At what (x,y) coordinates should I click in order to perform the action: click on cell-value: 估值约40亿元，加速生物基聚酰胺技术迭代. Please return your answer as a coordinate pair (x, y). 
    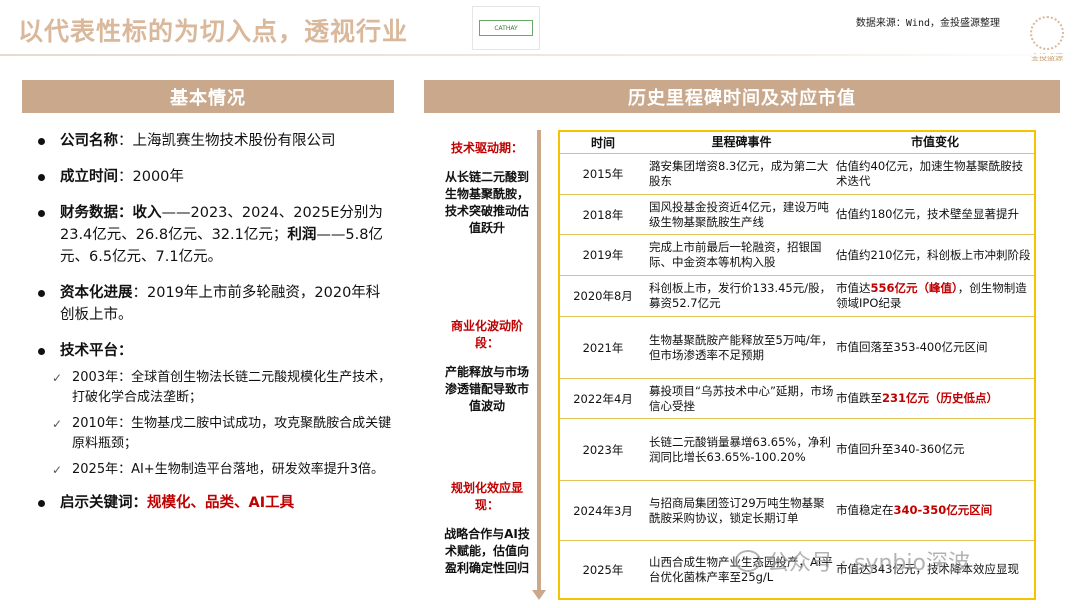
    Looking at the image, I should click on (934, 174).